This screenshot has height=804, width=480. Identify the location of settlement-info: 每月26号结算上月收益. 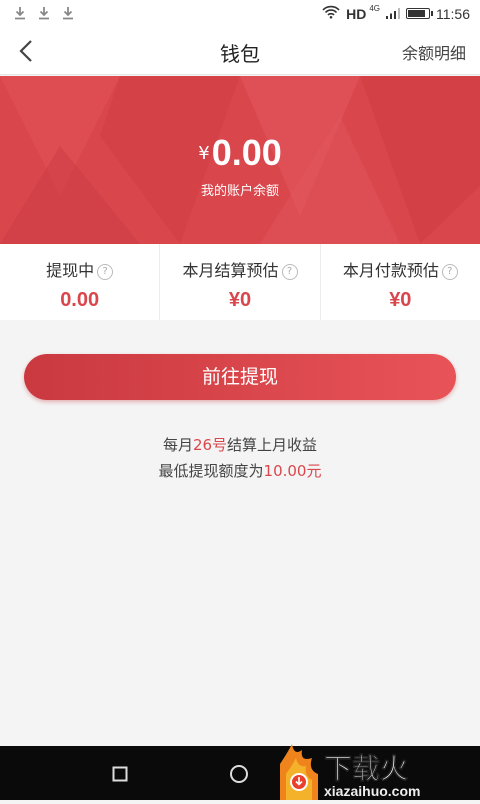
(240, 444).